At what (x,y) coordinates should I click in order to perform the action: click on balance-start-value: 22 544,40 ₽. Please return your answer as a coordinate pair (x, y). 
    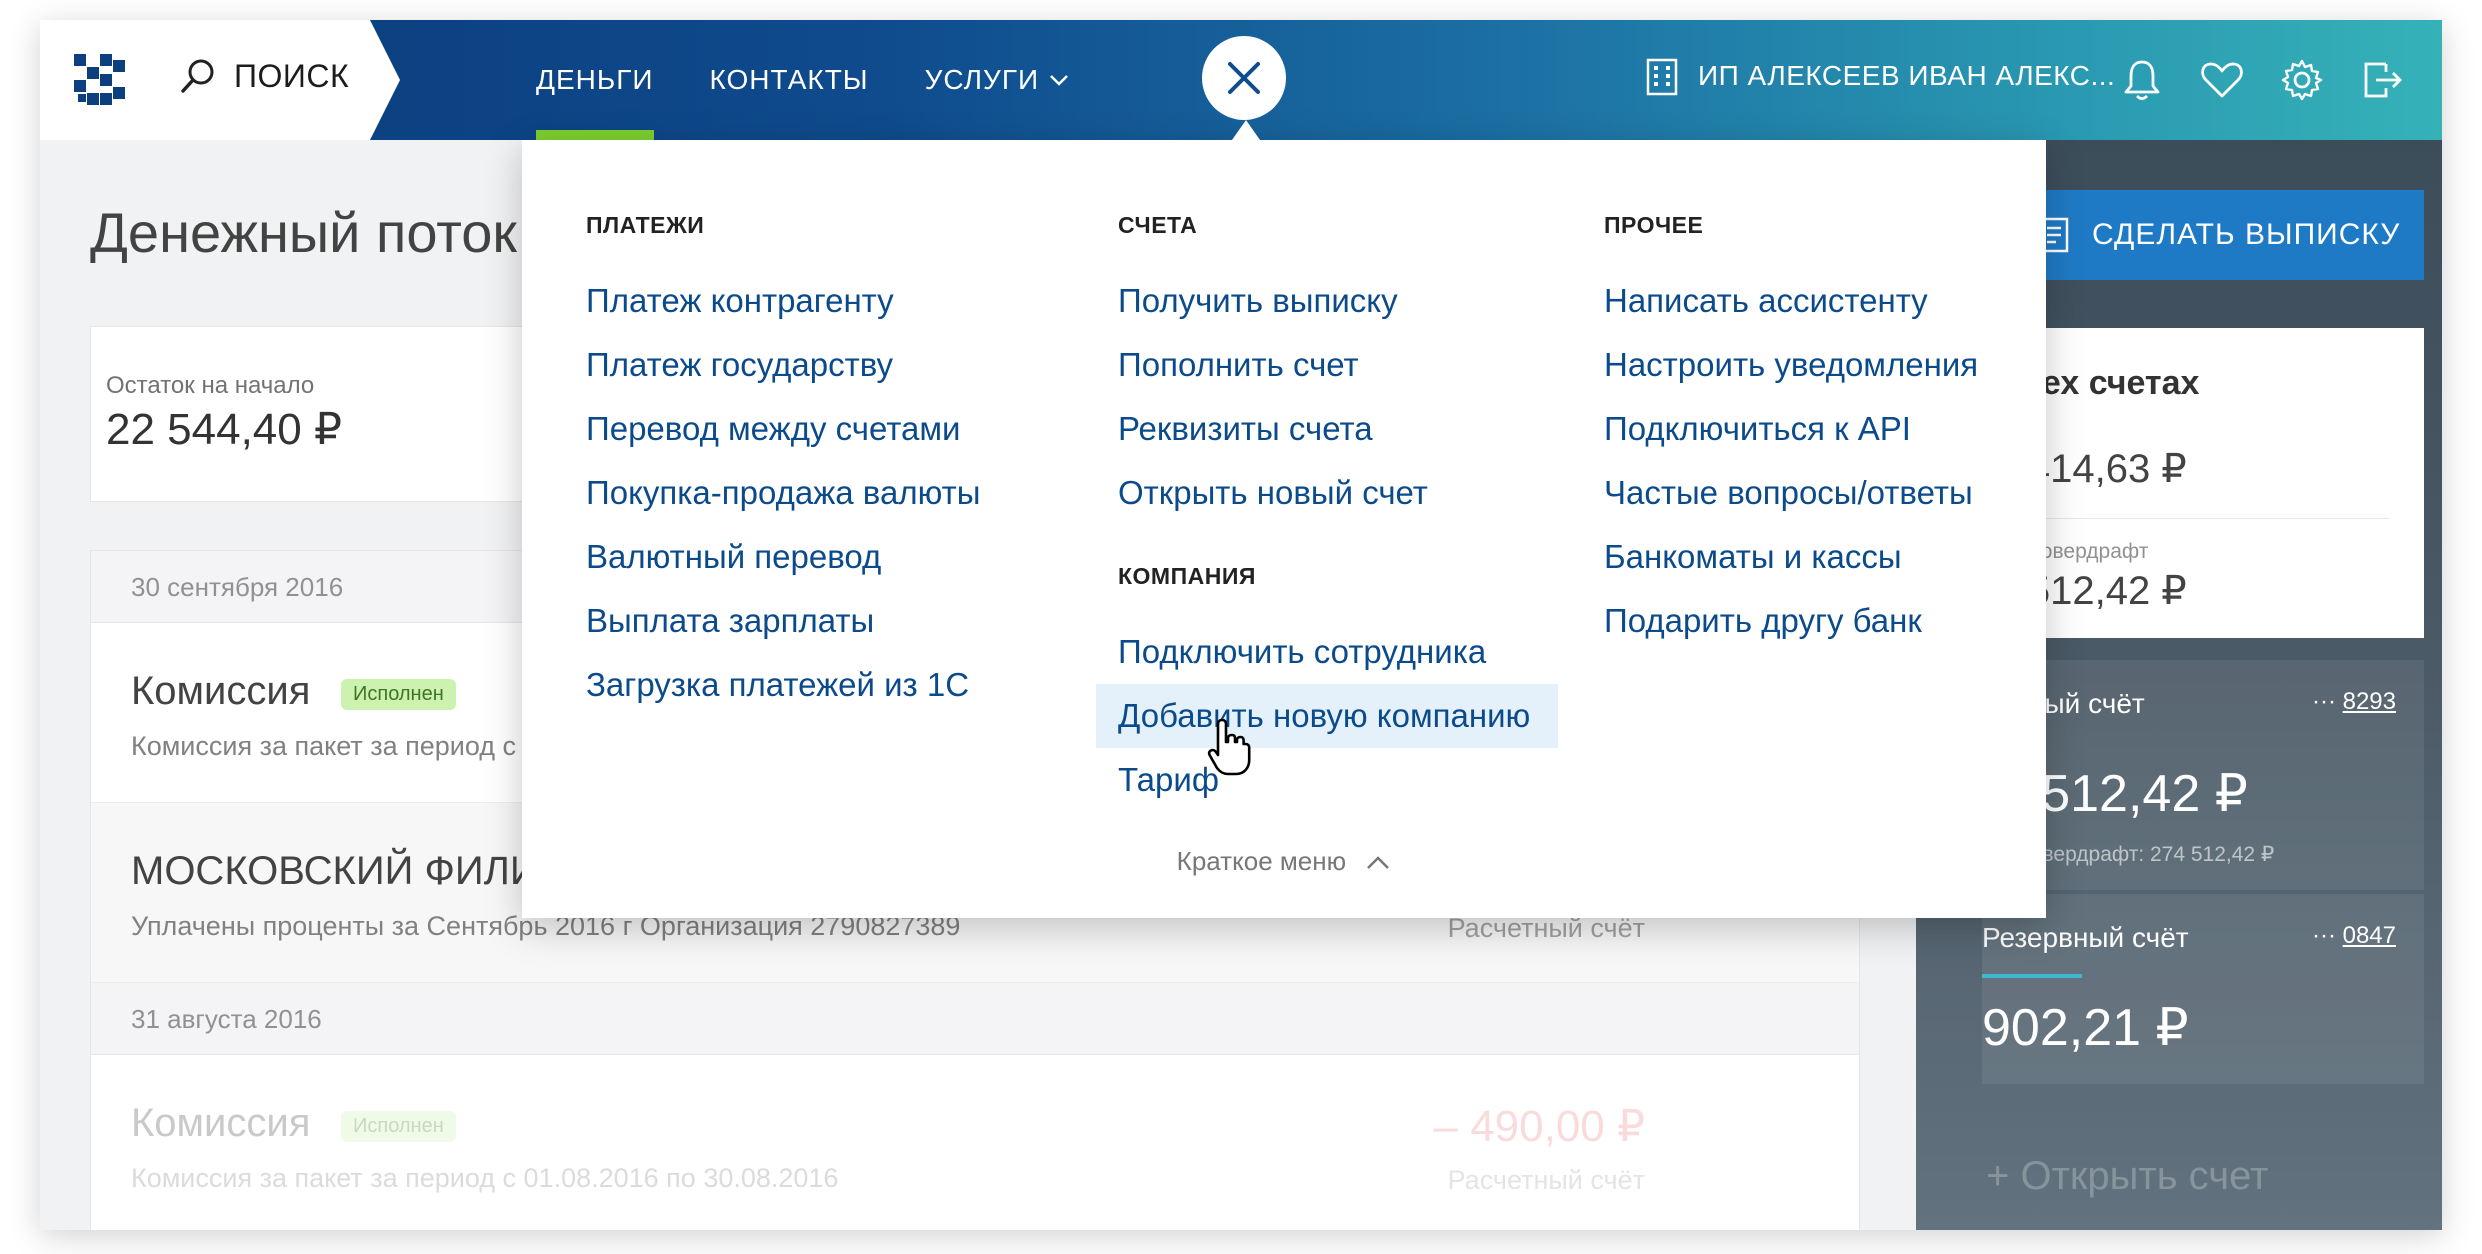
    Looking at the image, I should click on (224, 429).